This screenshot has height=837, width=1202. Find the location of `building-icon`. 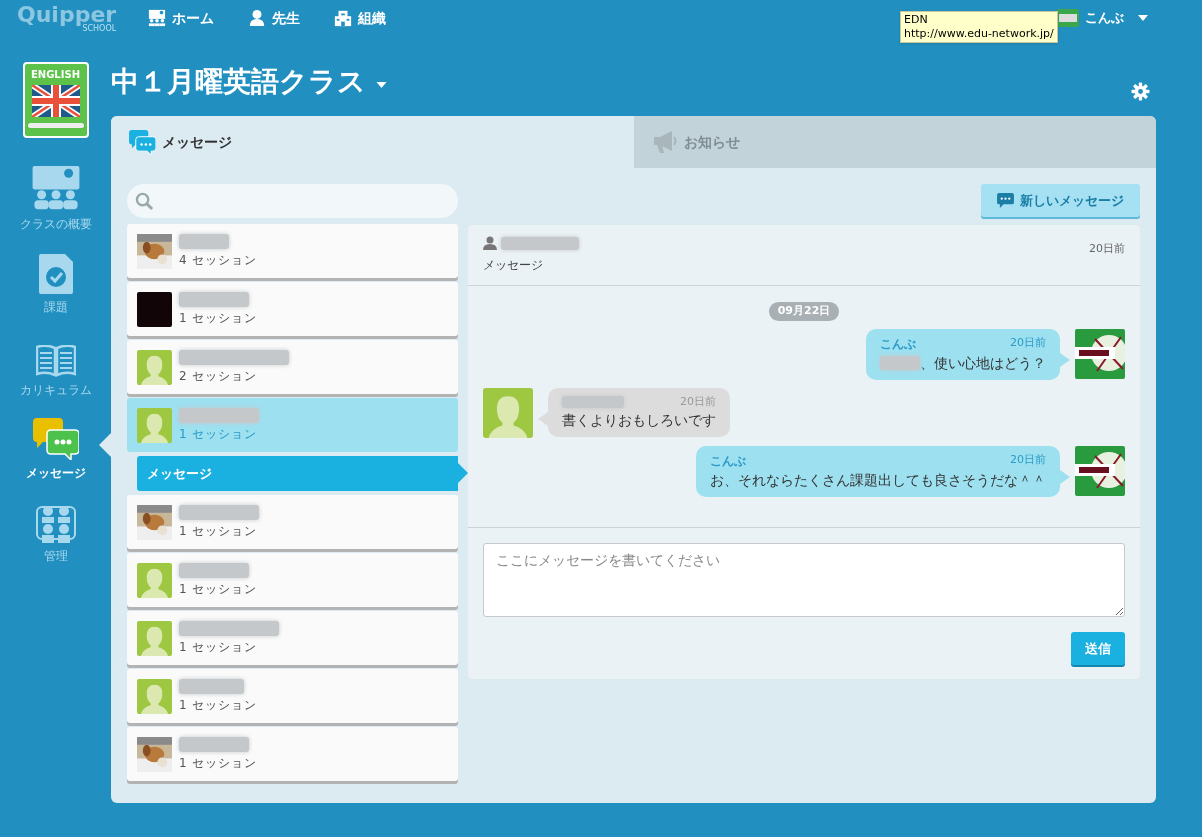

building-icon is located at coordinates (343, 18).